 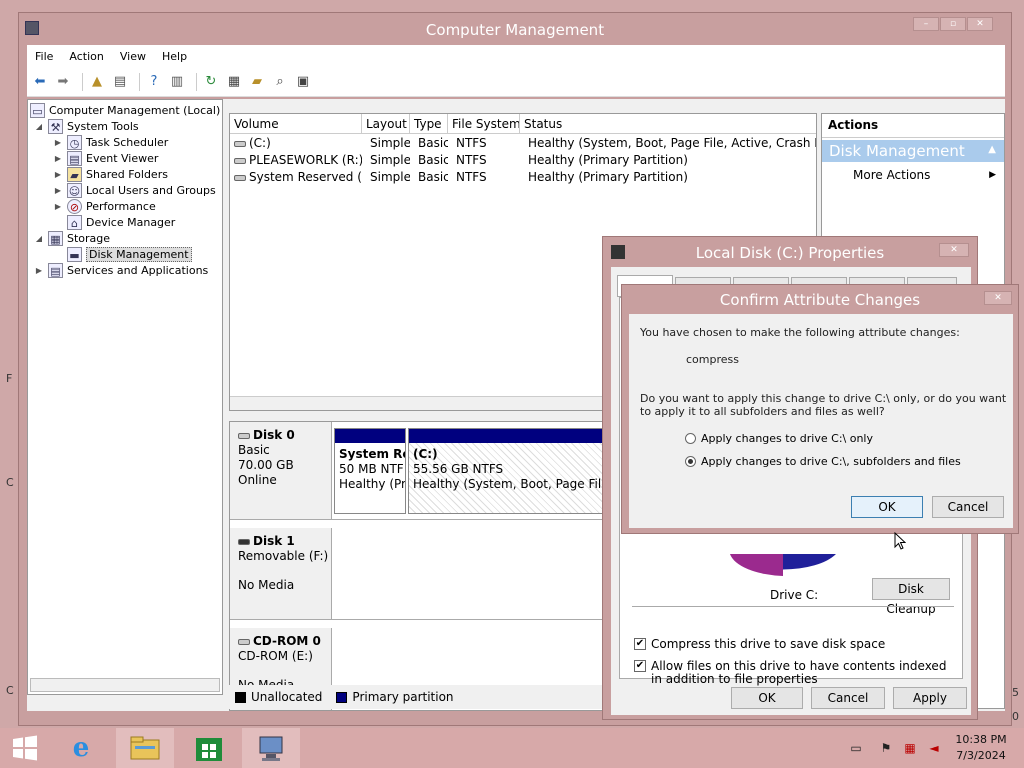 What do you see at coordinates (886, 748) in the screenshot?
I see `action-center-flag-icon: ⚑` at bounding box center [886, 748].